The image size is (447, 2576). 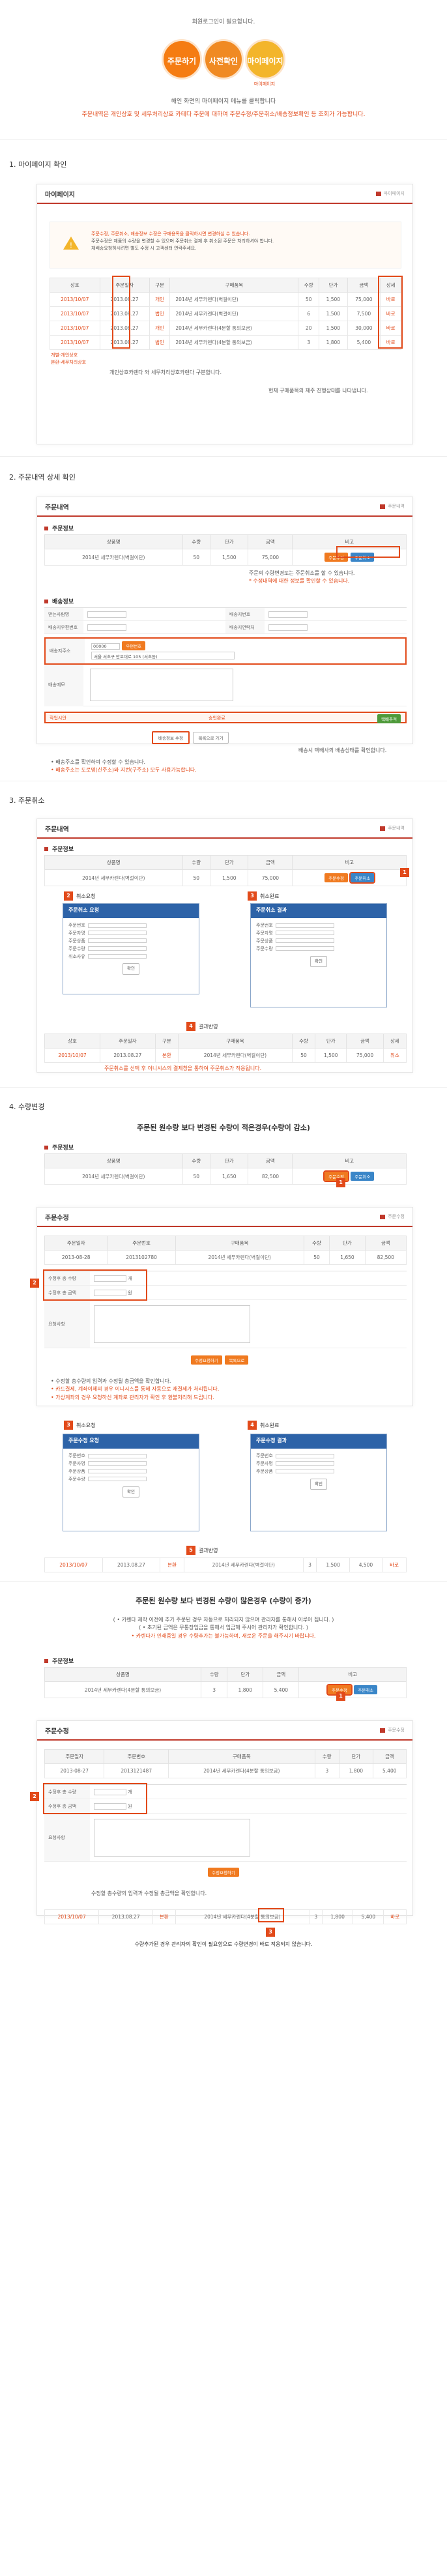 I want to click on cancel-note: 주문취소를 선택 후 이니시스의 결제창을 통하여 주문취소가 적용됩니다., so click(x=183, y=1068).